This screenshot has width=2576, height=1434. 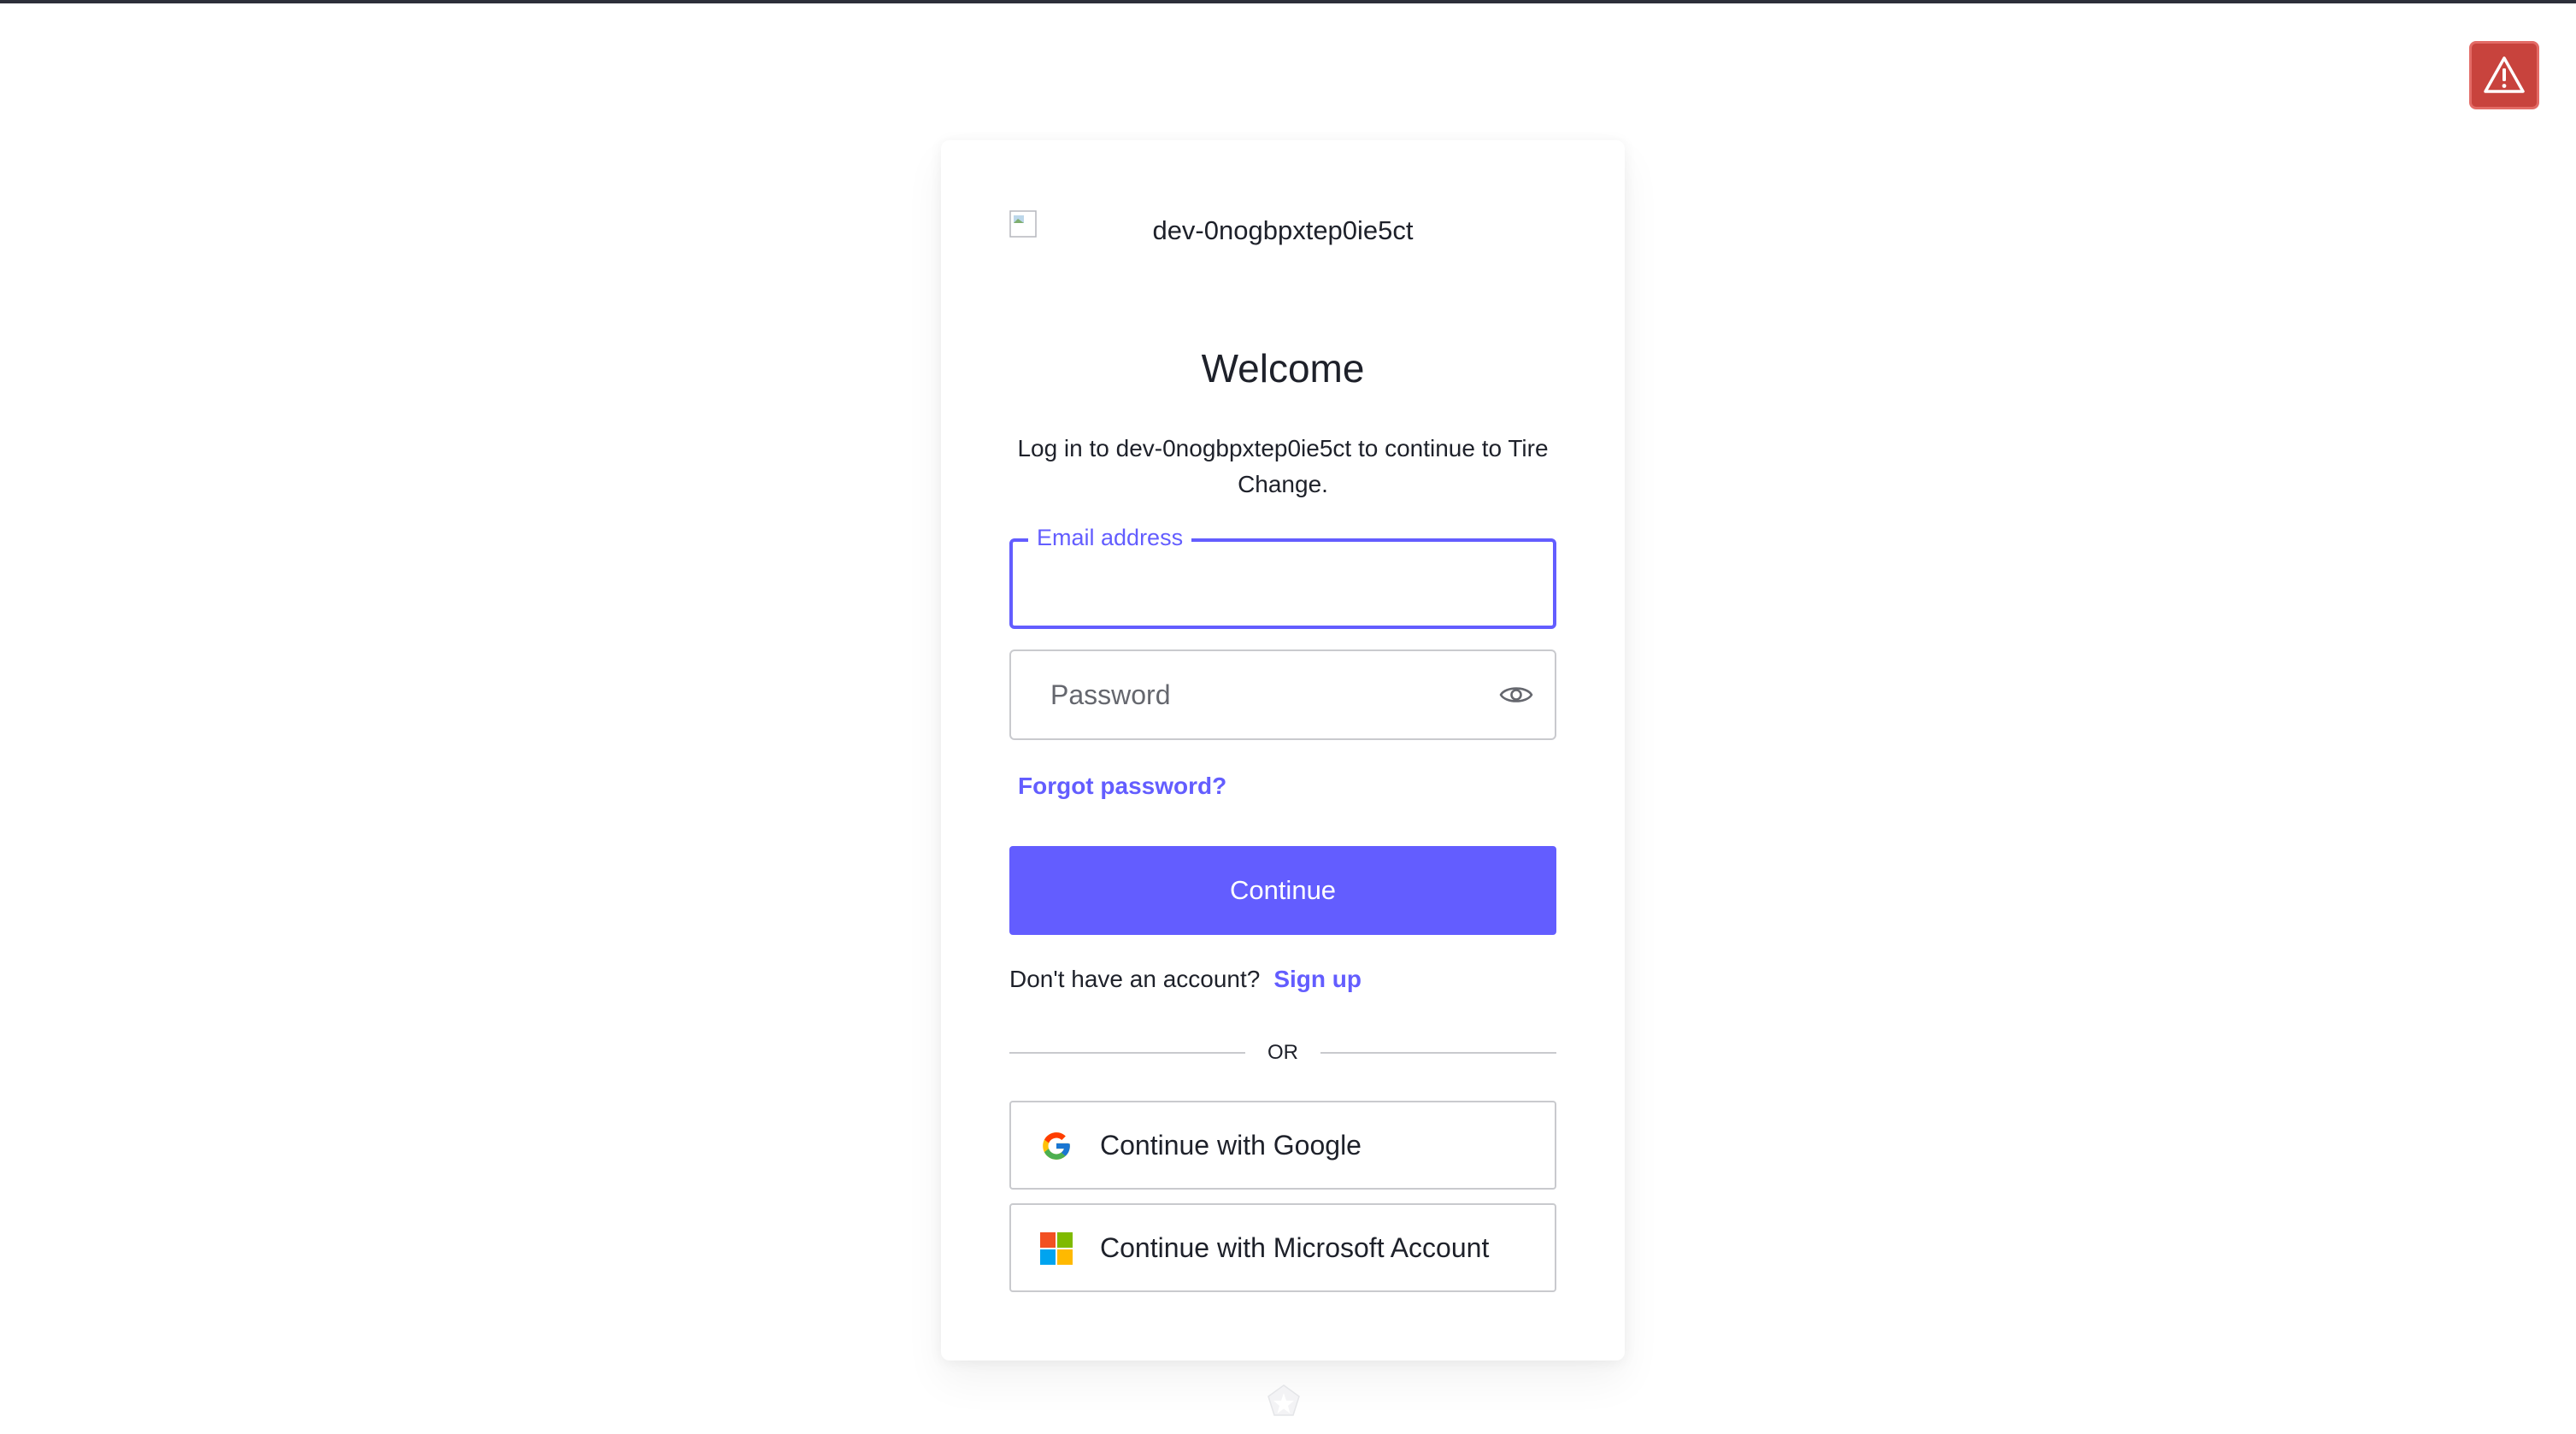 What do you see at coordinates (1288, 2) in the screenshot?
I see `top-border` at bounding box center [1288, 2].